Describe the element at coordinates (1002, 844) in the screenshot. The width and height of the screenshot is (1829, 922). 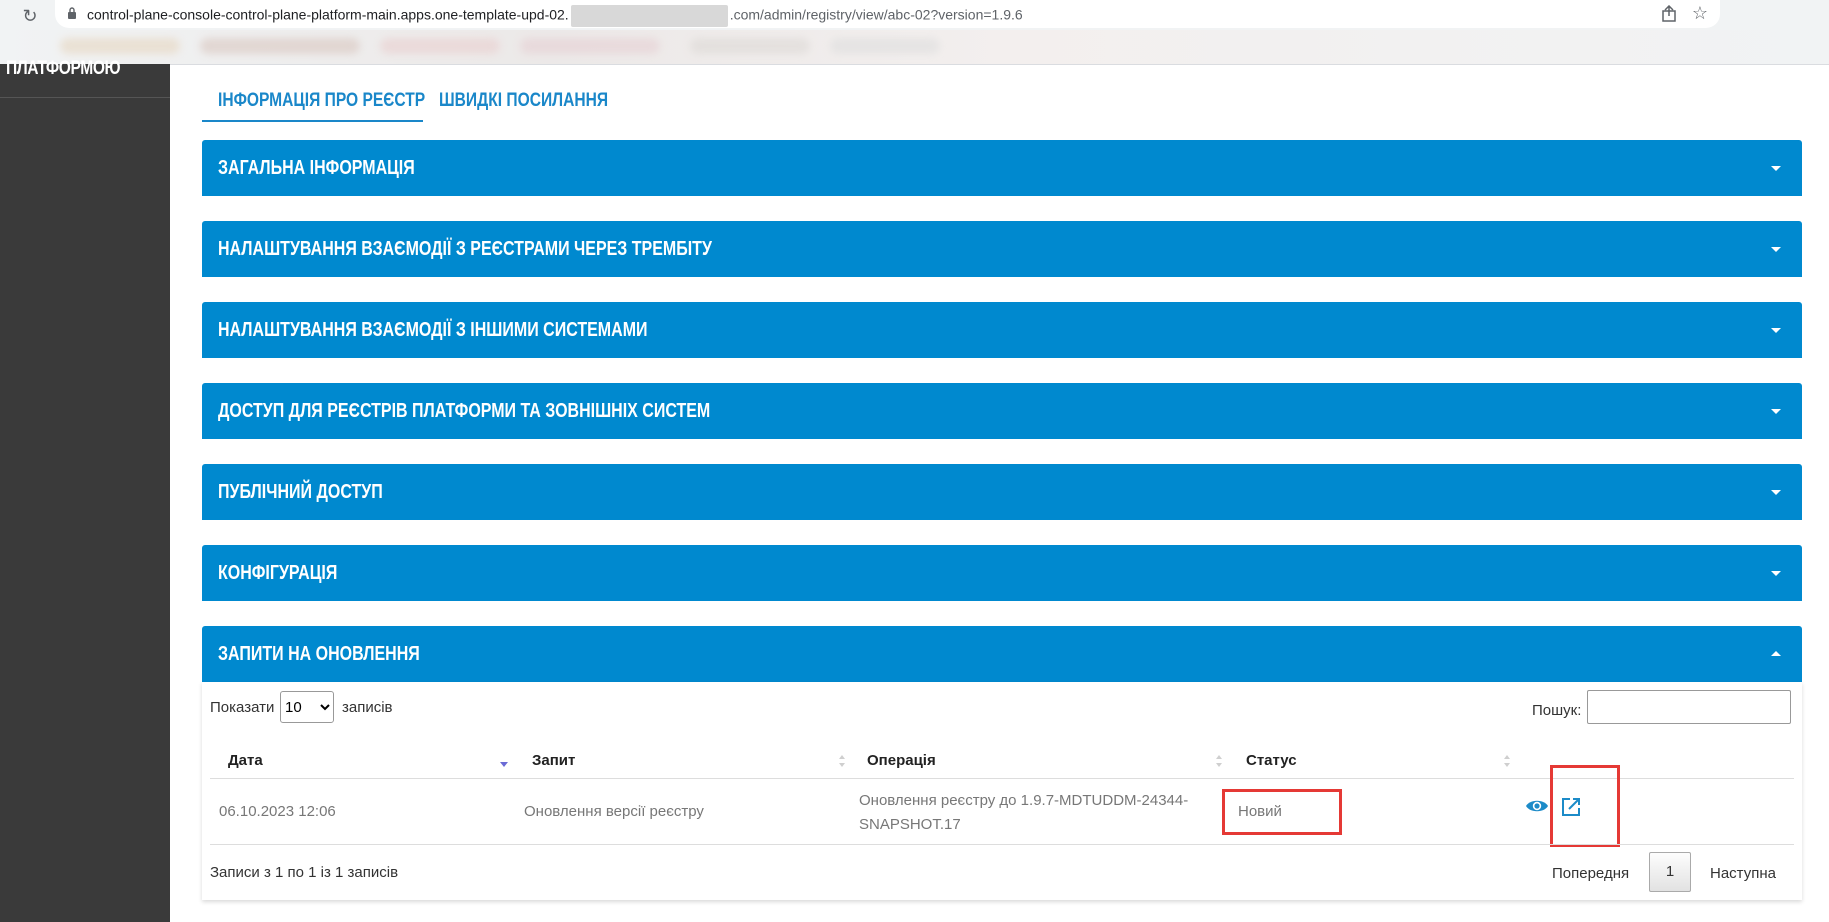
I see `table-row-divider` at that location.